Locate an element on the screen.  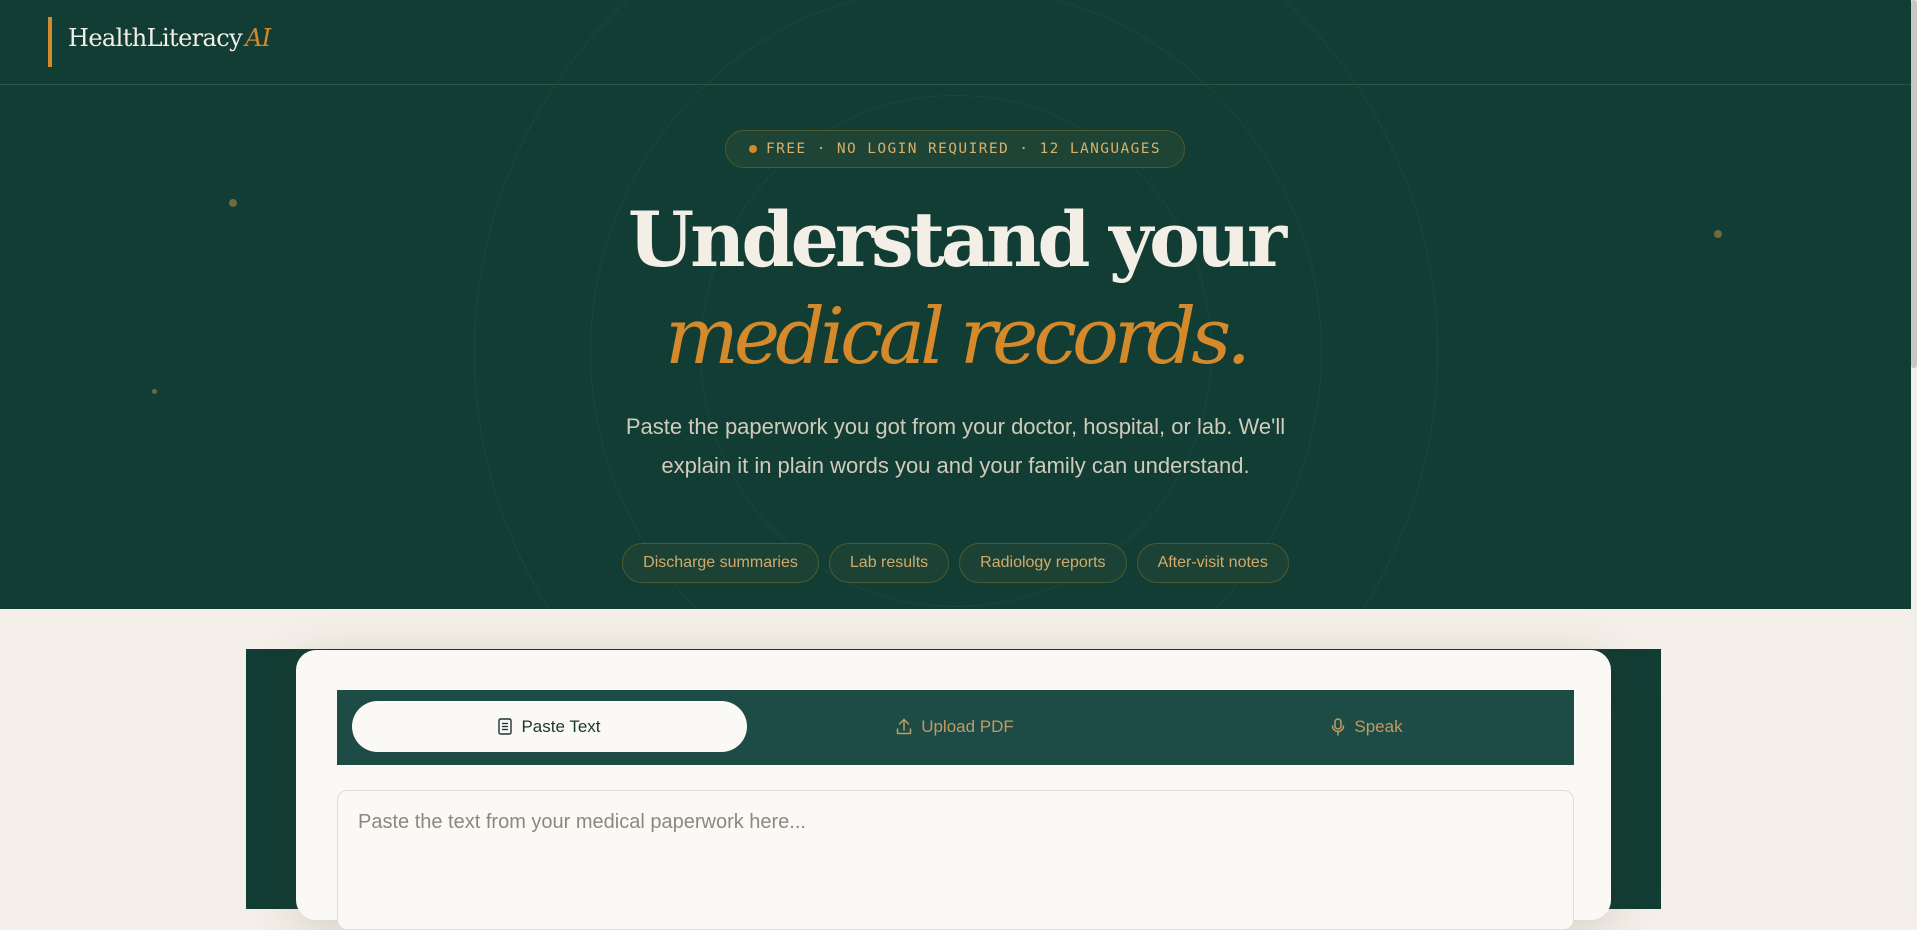
scrollbar-thumb is located at coordinates (1914, 184).